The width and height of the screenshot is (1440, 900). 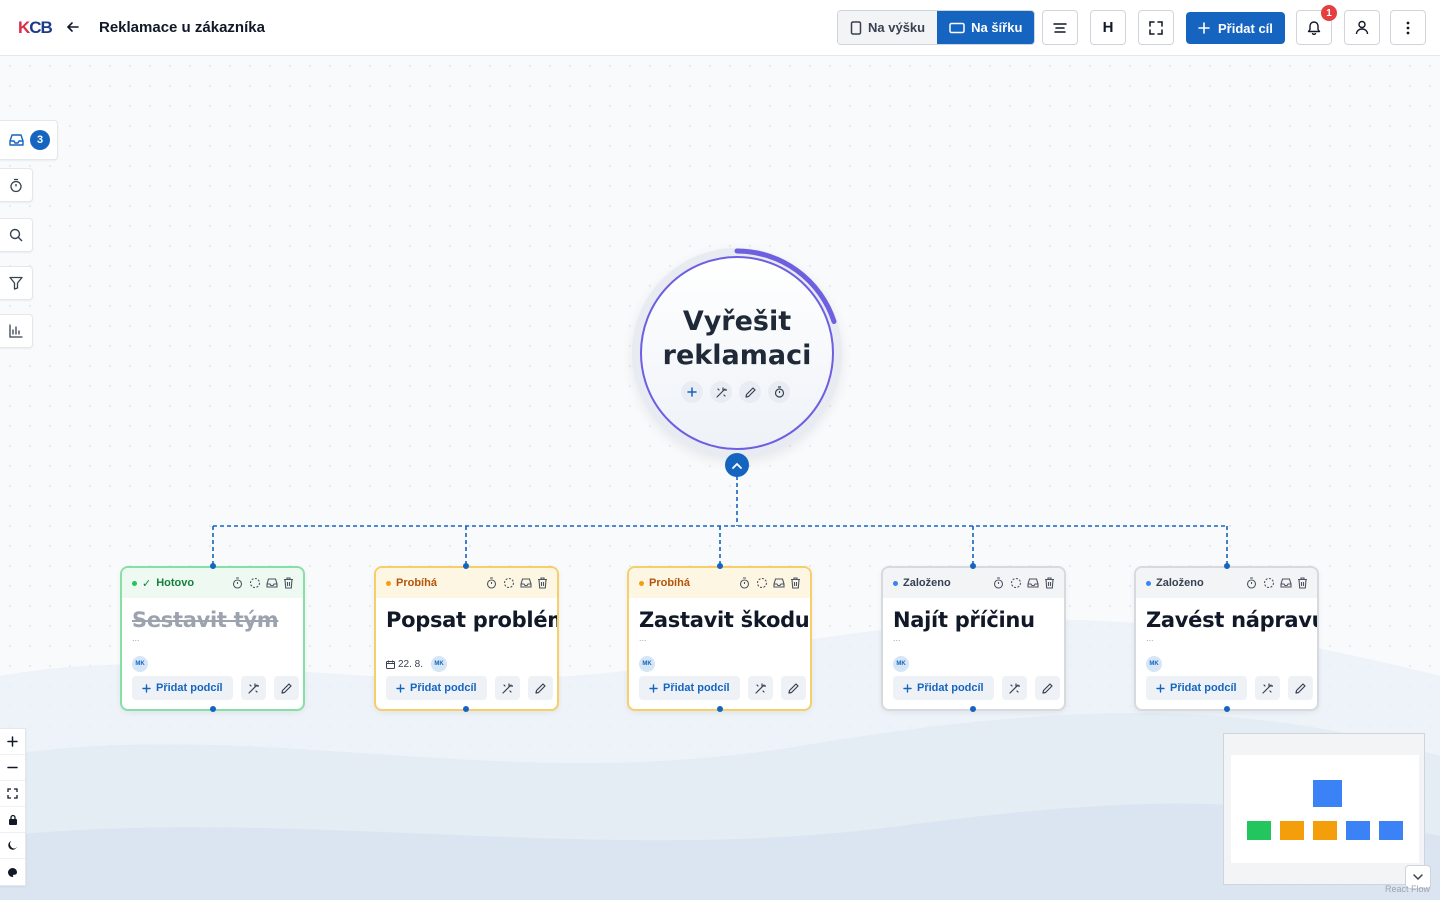 I want to click on plus-icon, so click(x=692, y=392).